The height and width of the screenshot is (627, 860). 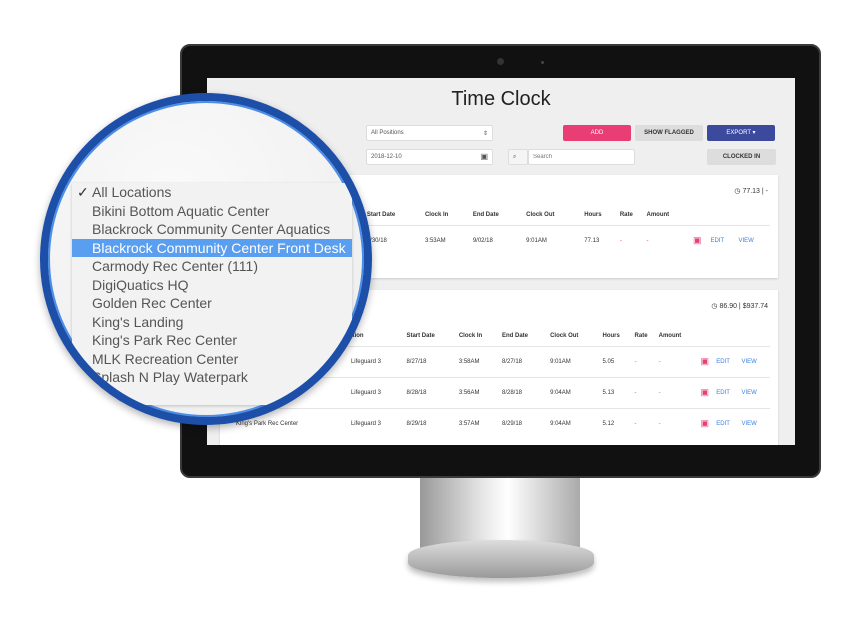 I want to click on select-arrows-icon: ⇕, so click(x=485, y=134).